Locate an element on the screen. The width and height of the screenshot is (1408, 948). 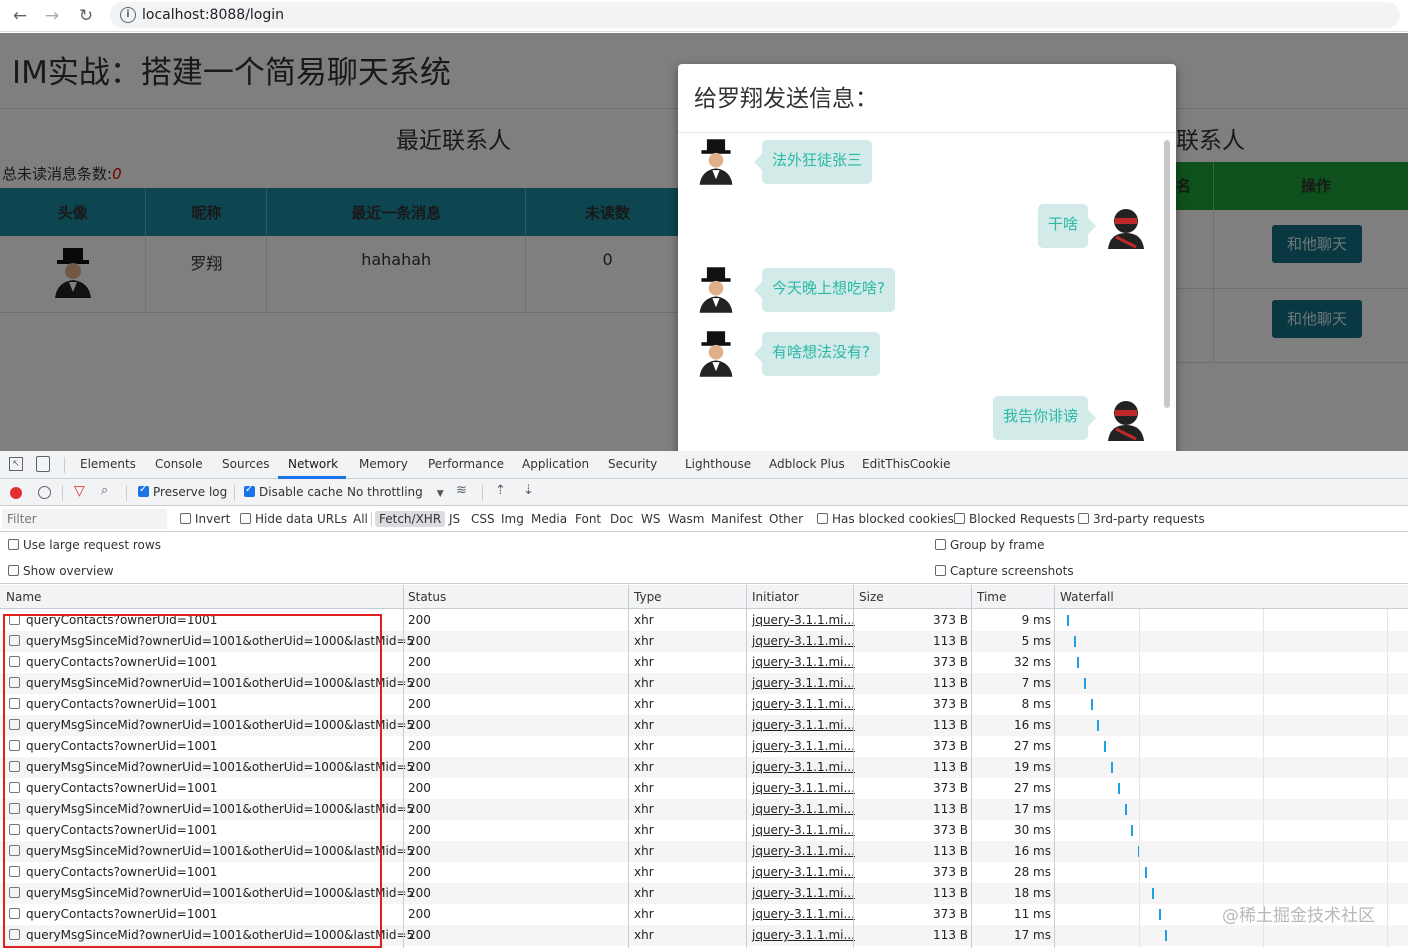
message-bubble: 今天晚上想吃啥? is located at coordinates (824, 290).